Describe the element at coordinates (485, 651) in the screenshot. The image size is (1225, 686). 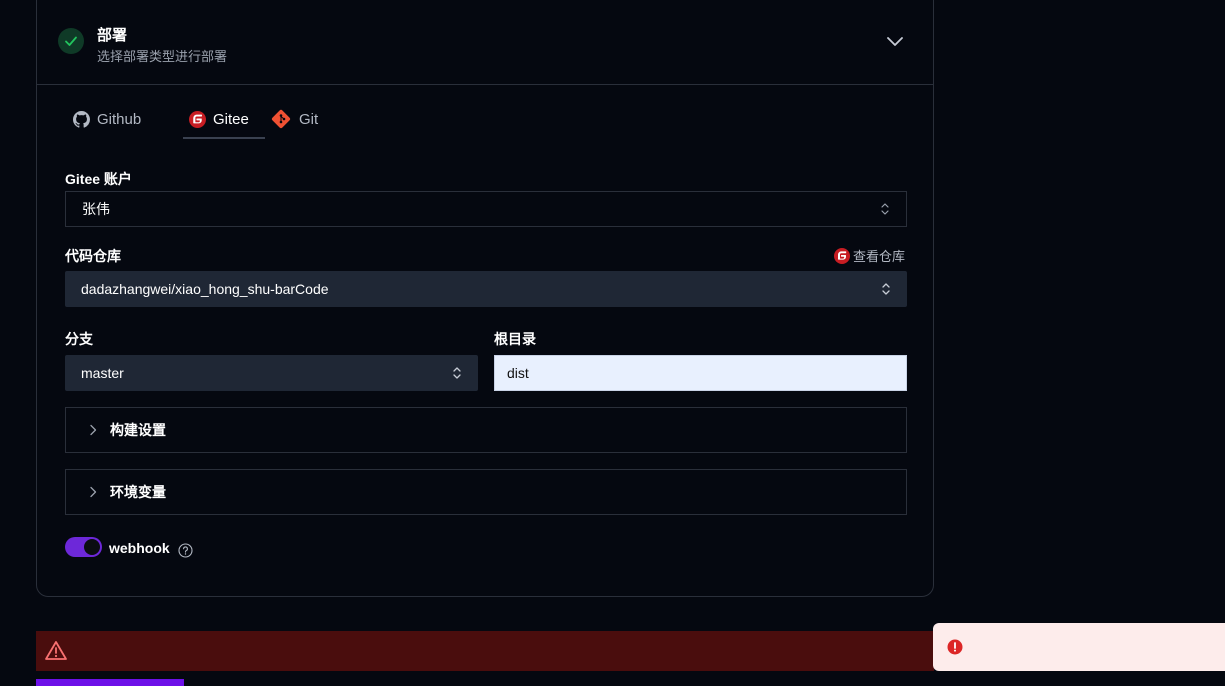
I see `error-banner` at that location.